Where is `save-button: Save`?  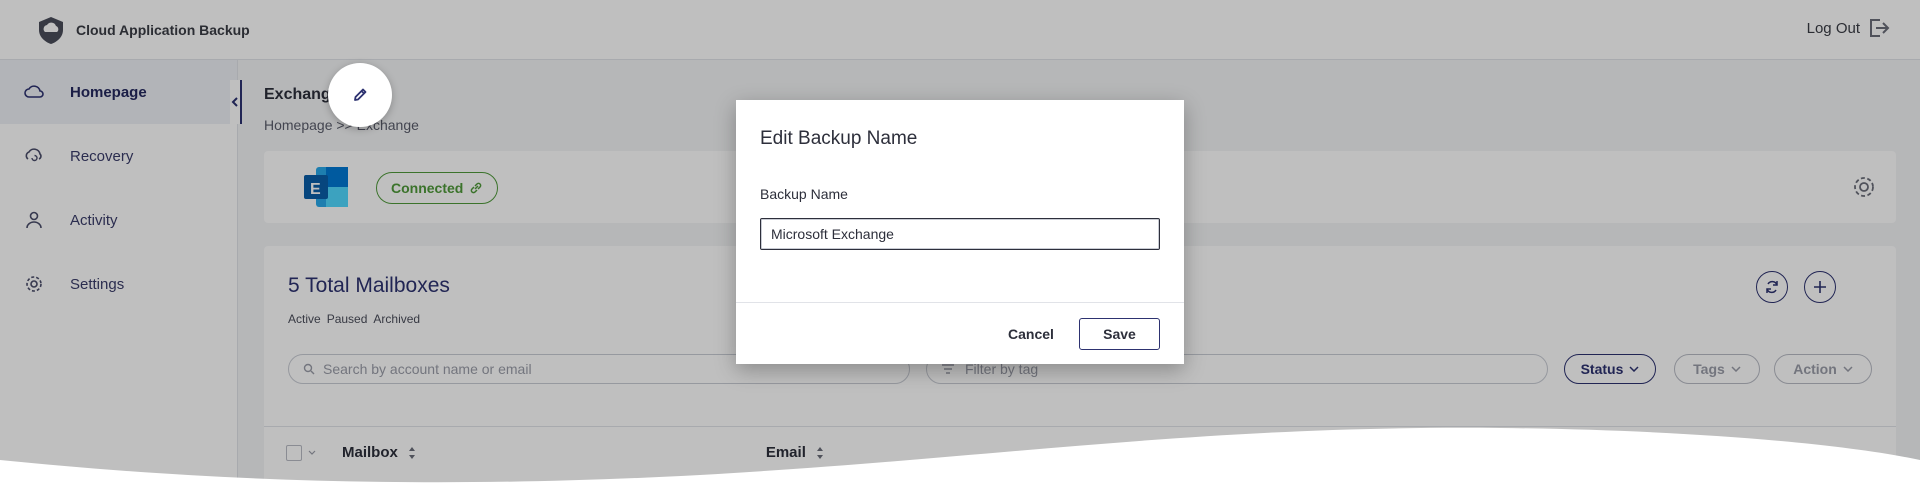
save-button: Save is located at coordinates (1119, 334).